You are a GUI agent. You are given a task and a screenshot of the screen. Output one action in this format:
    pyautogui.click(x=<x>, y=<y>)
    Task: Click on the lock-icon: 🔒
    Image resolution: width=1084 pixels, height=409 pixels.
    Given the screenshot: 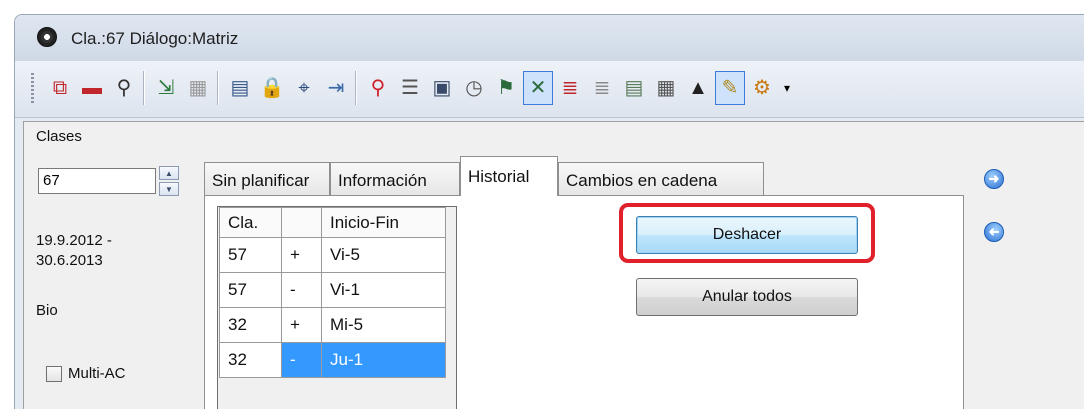 What is the action you would take?
    pyautogui.click(x=272, y=88)
    